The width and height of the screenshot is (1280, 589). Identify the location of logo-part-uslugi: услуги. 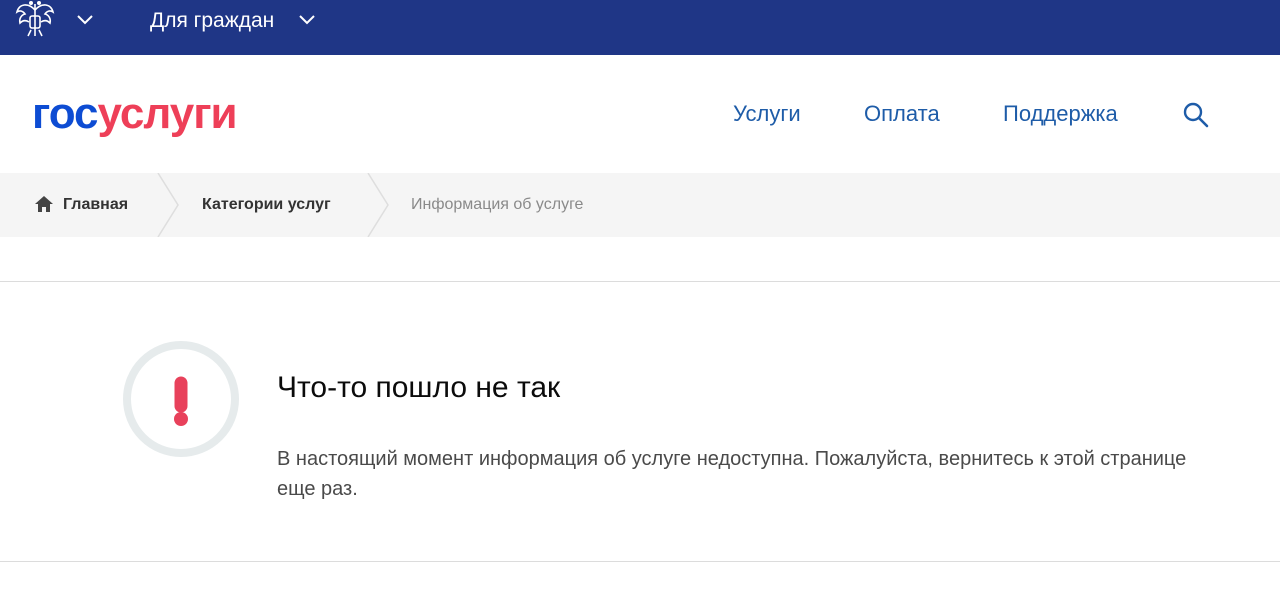
(167, 113).